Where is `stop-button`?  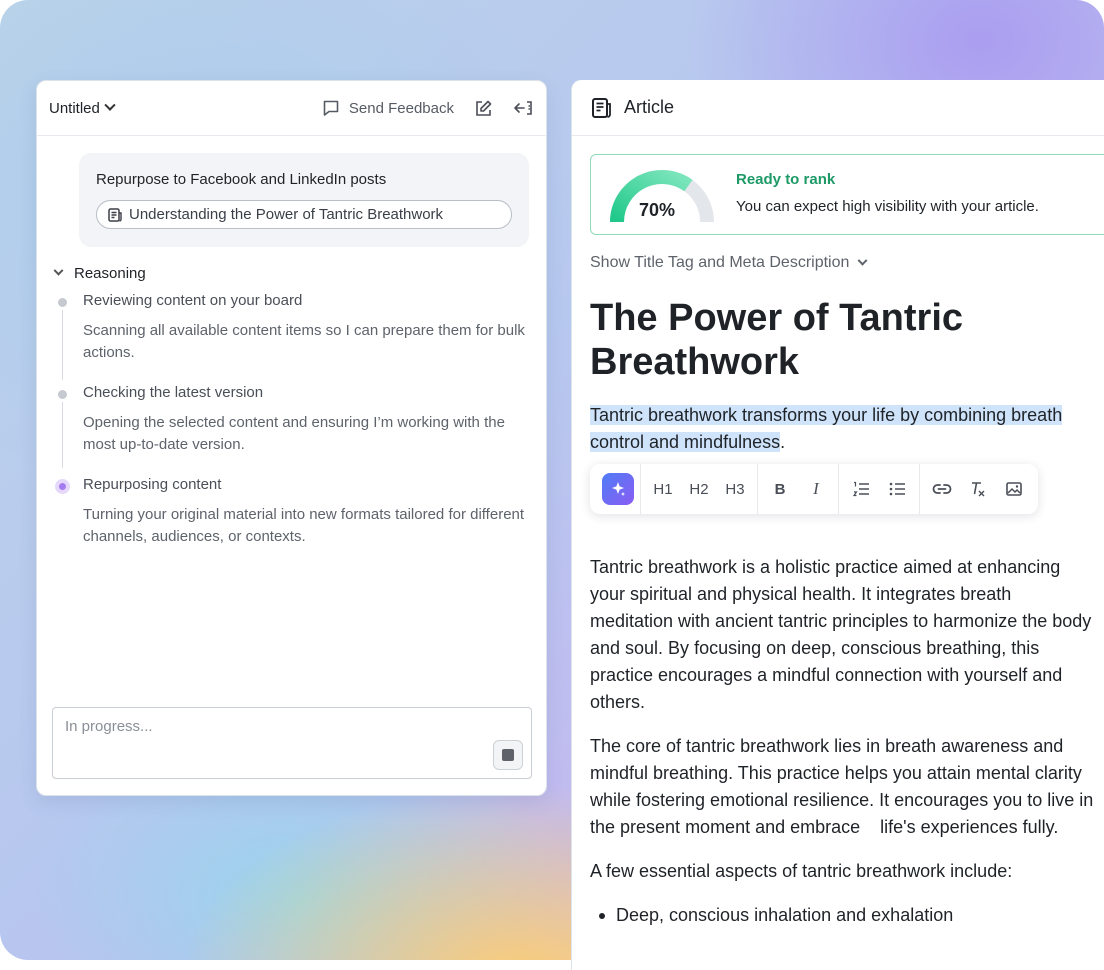
stop-button is located at coordinates (508, 755).